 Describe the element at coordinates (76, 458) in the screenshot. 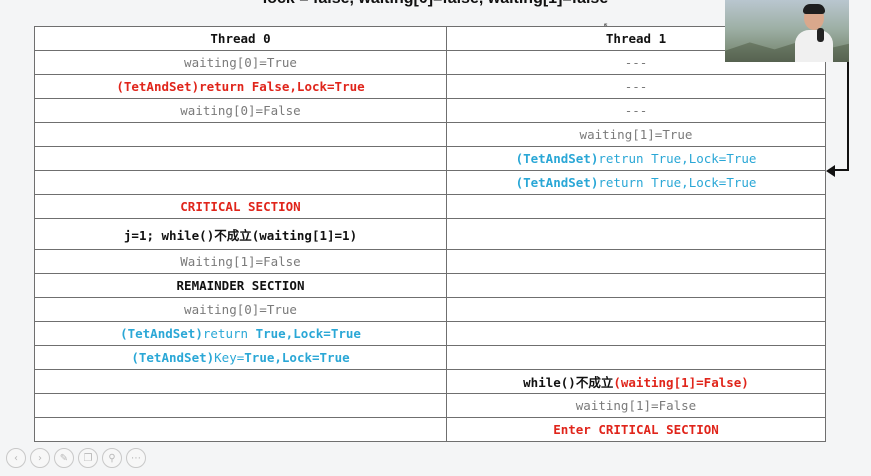

I see `player-controls: ‹ › ✎ ❐ ⚲ ⋯` at that location.